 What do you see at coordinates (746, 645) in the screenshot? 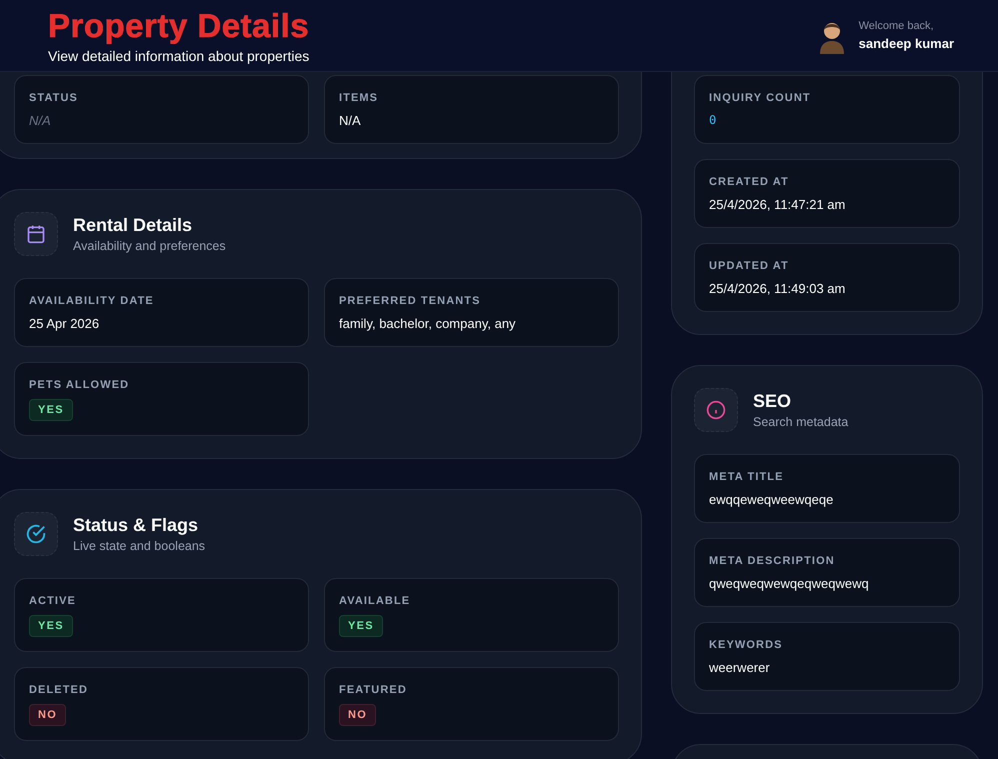
I see `field-label: KEYWORDS` at bounding box center [746, 645].